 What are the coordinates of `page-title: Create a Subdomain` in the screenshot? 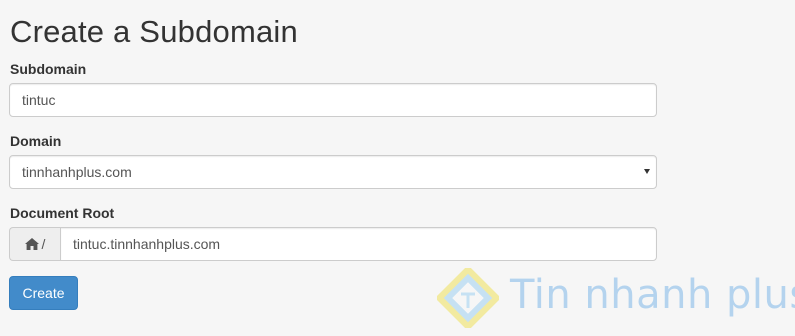 It's located at (154, 31).